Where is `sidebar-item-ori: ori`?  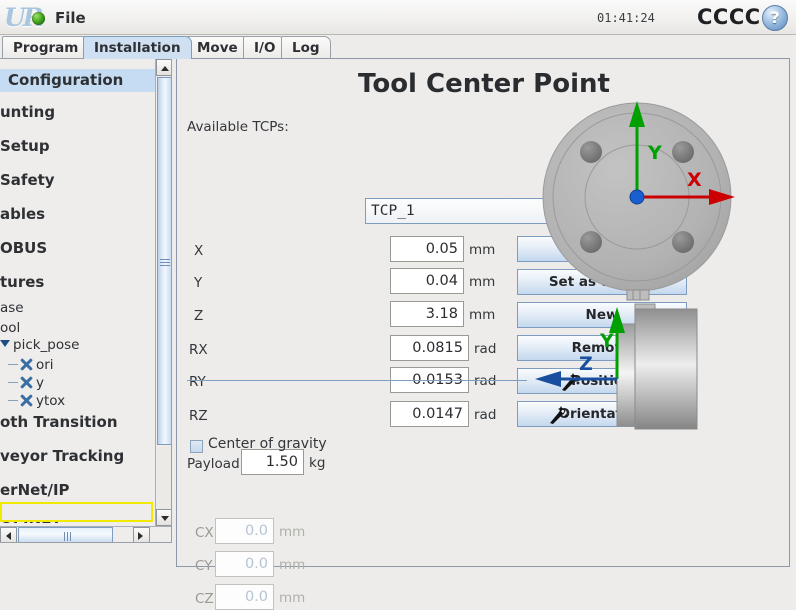 sidebar-item-ori: ori is located at coordinates (77, 364).